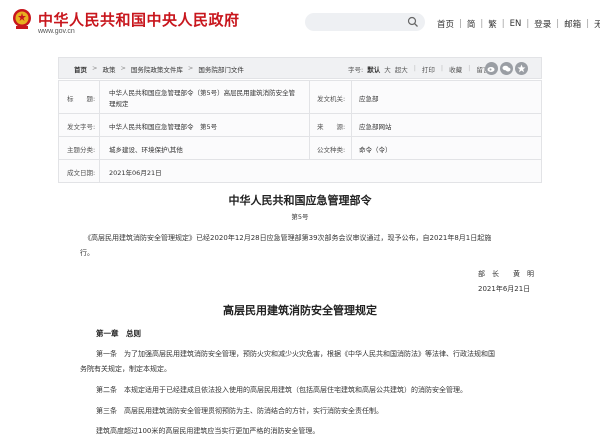  Describe the element at coordinates (356, 70) in the screenshot. I see `font-size-label: 字号:` at that location.